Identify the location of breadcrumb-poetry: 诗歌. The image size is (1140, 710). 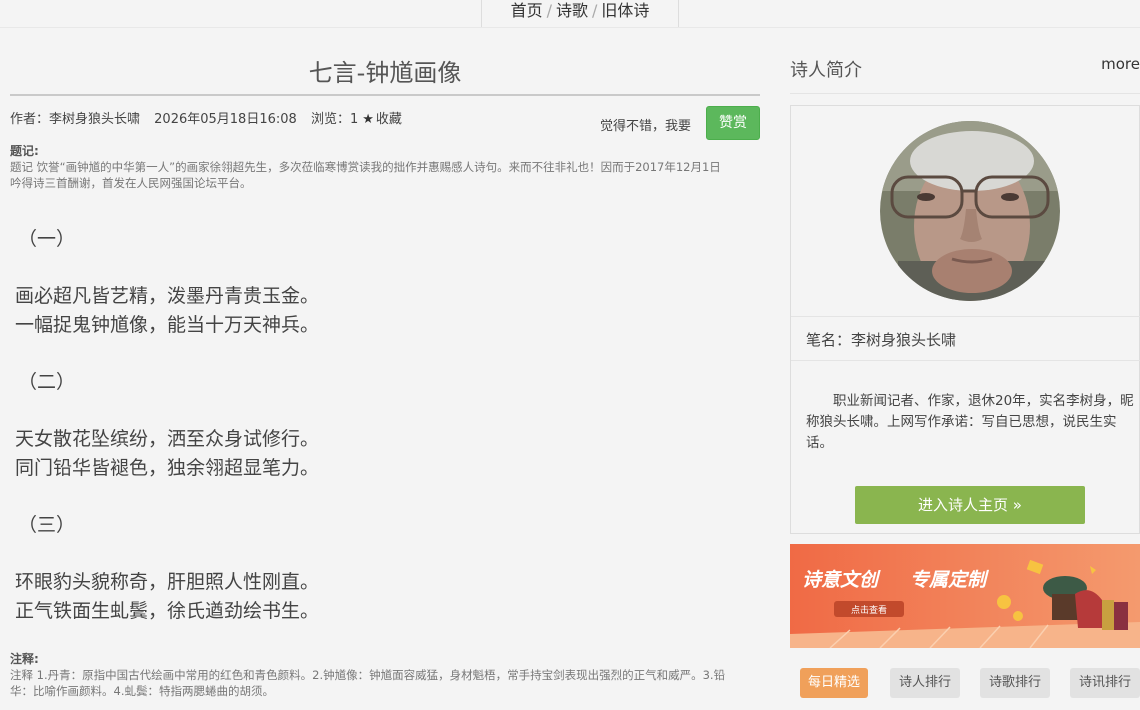
(572, 10).